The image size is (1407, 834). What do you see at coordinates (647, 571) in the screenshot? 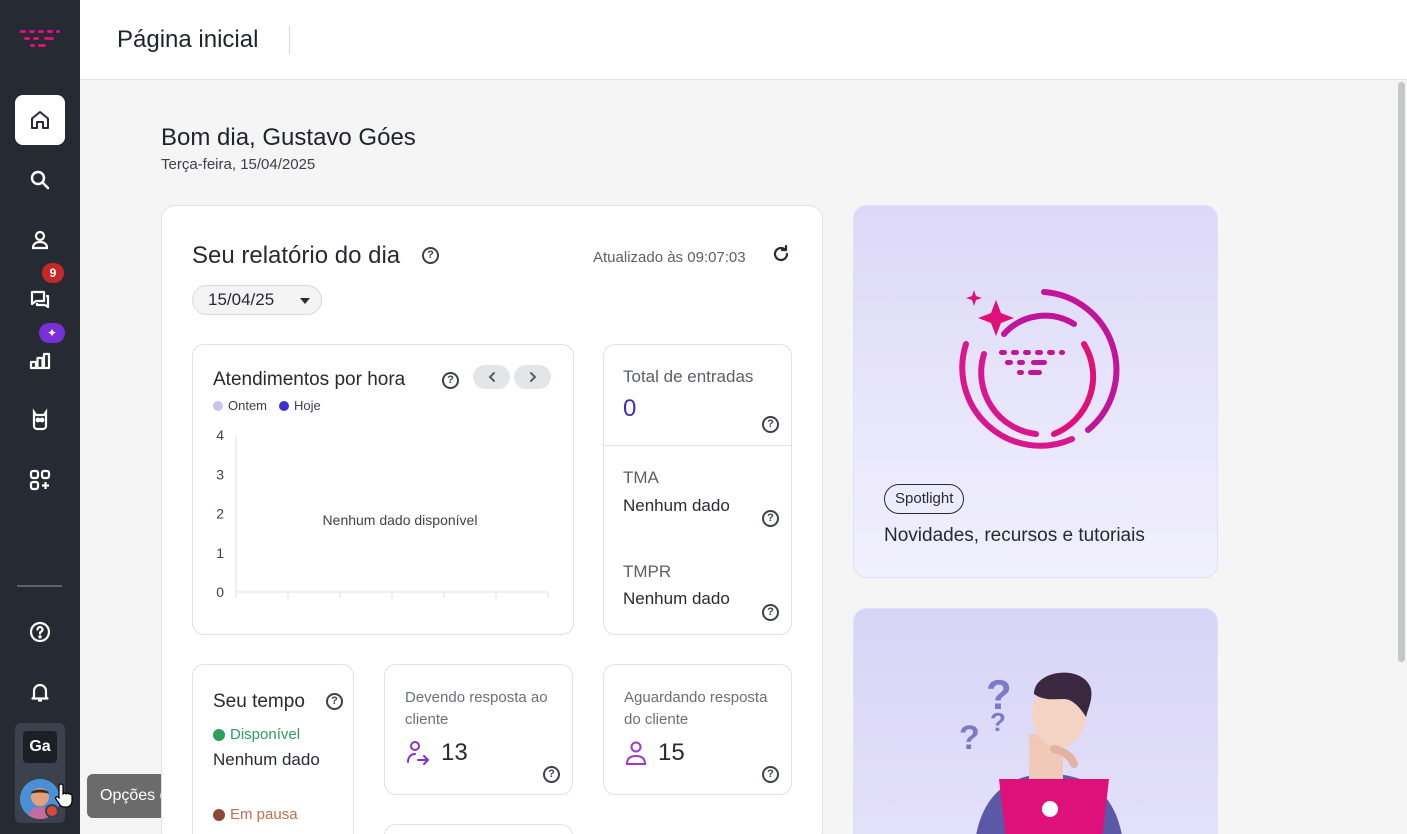
I see `tmpr-label: TMPR` at bounding box center [647, 571].